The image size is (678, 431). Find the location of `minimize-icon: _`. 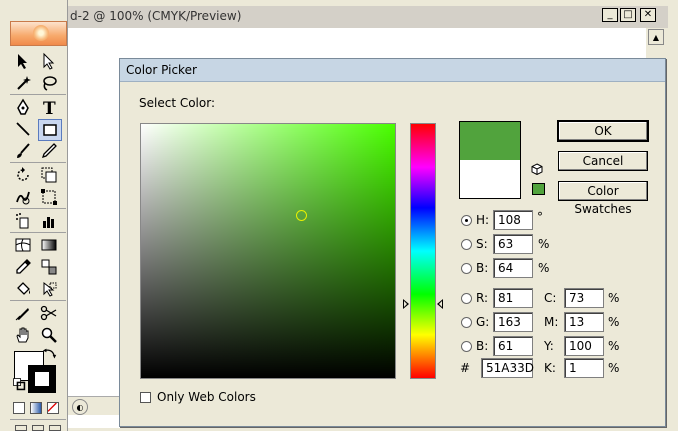

minimize-icon: _ is located at coordinates (610, 14).